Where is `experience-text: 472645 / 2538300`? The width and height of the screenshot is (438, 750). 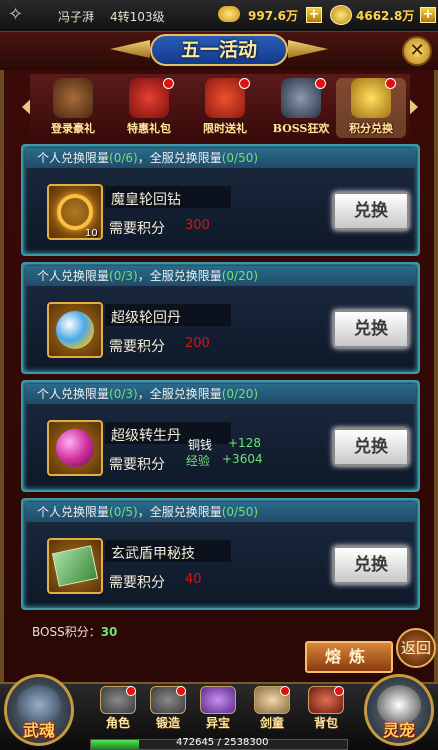
experience-text: 472645 / 2538300 is located at coordinates (222, 742).